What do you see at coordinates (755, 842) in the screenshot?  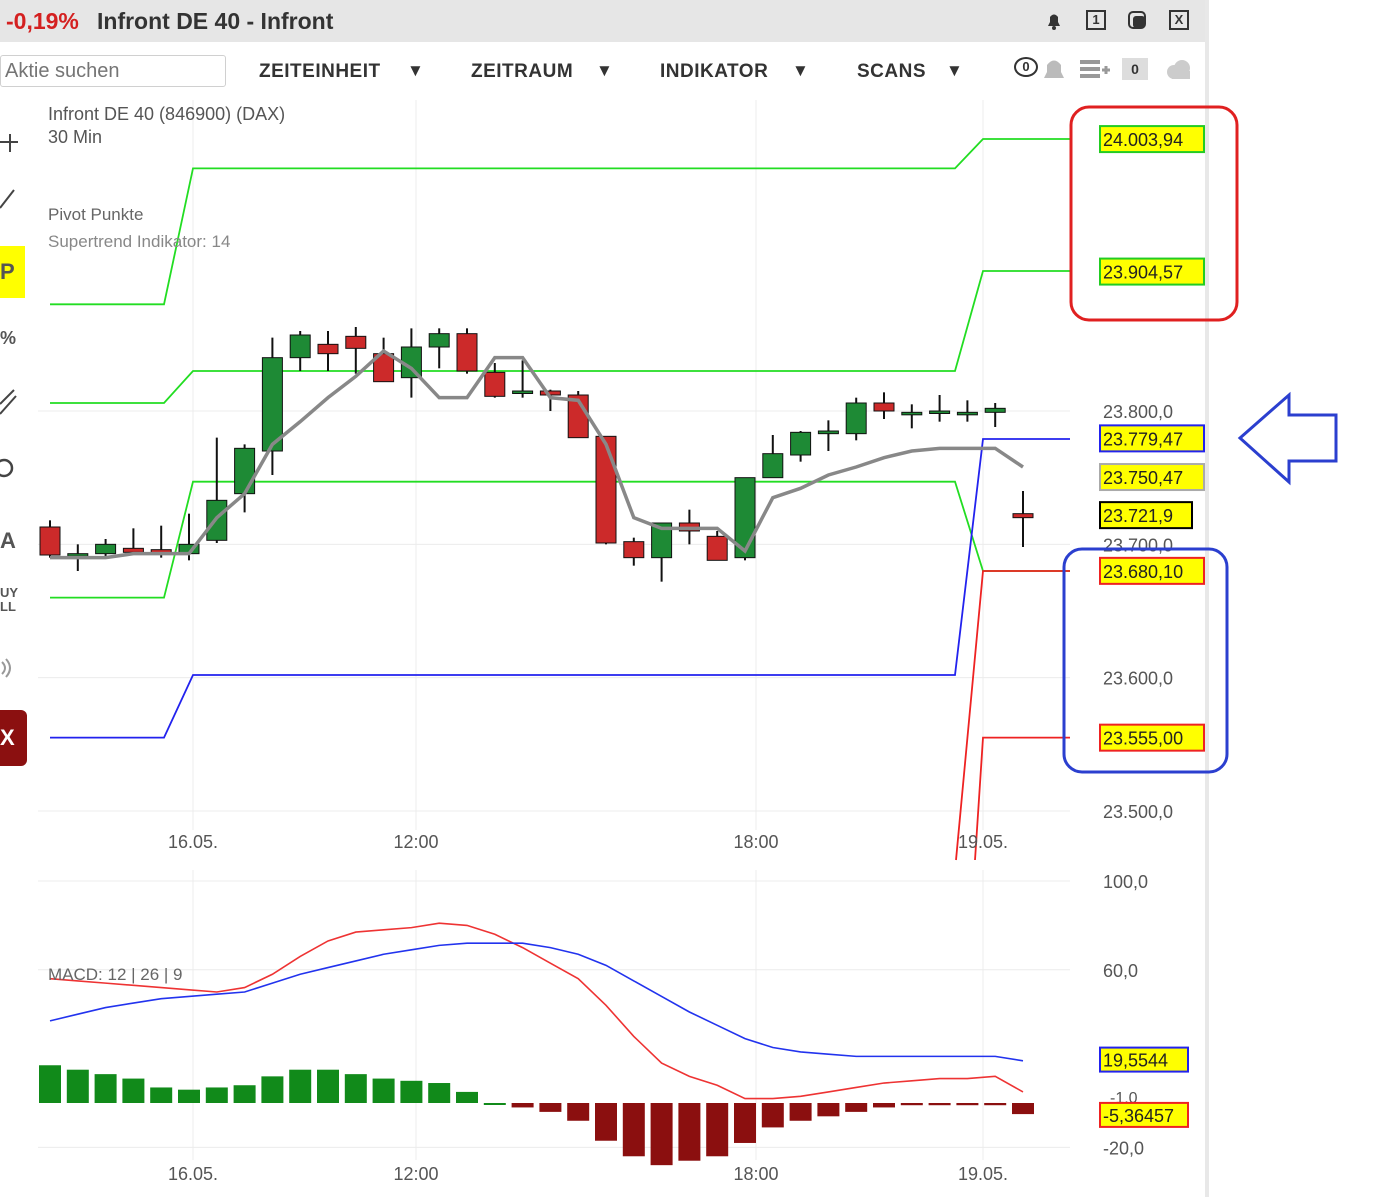 I see `x-tick-label: 18:00` at bounding box center [755, 842].